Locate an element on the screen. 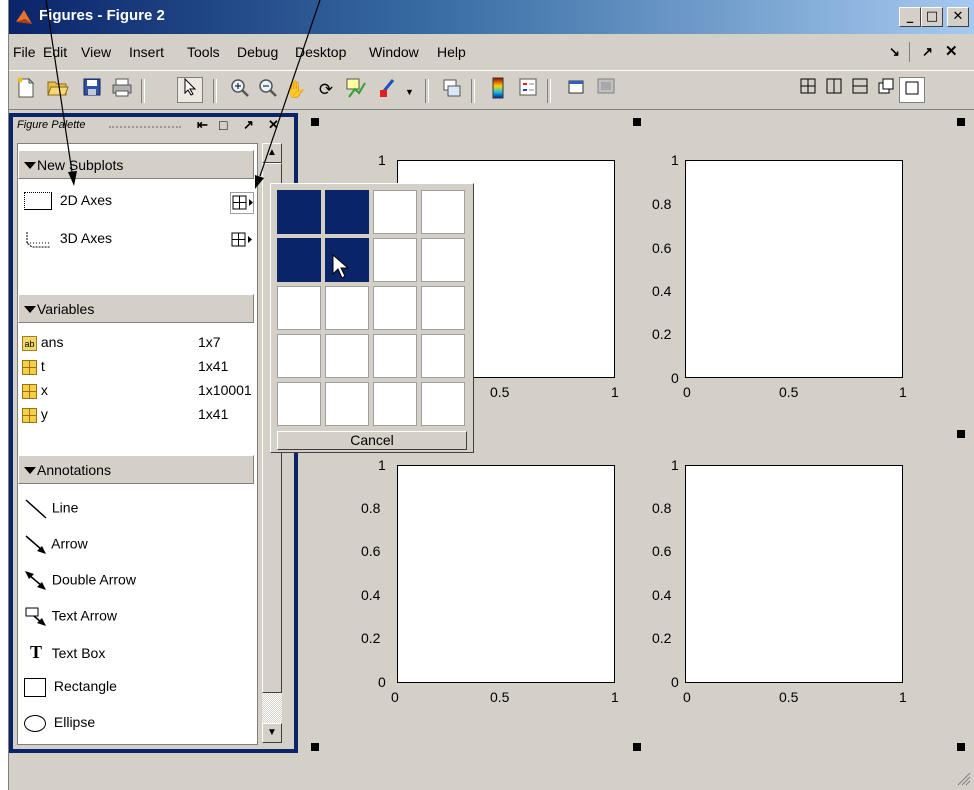 The width and height of the screenshot is (974, 790). axes-top-right is located at coordinates (794, 269).